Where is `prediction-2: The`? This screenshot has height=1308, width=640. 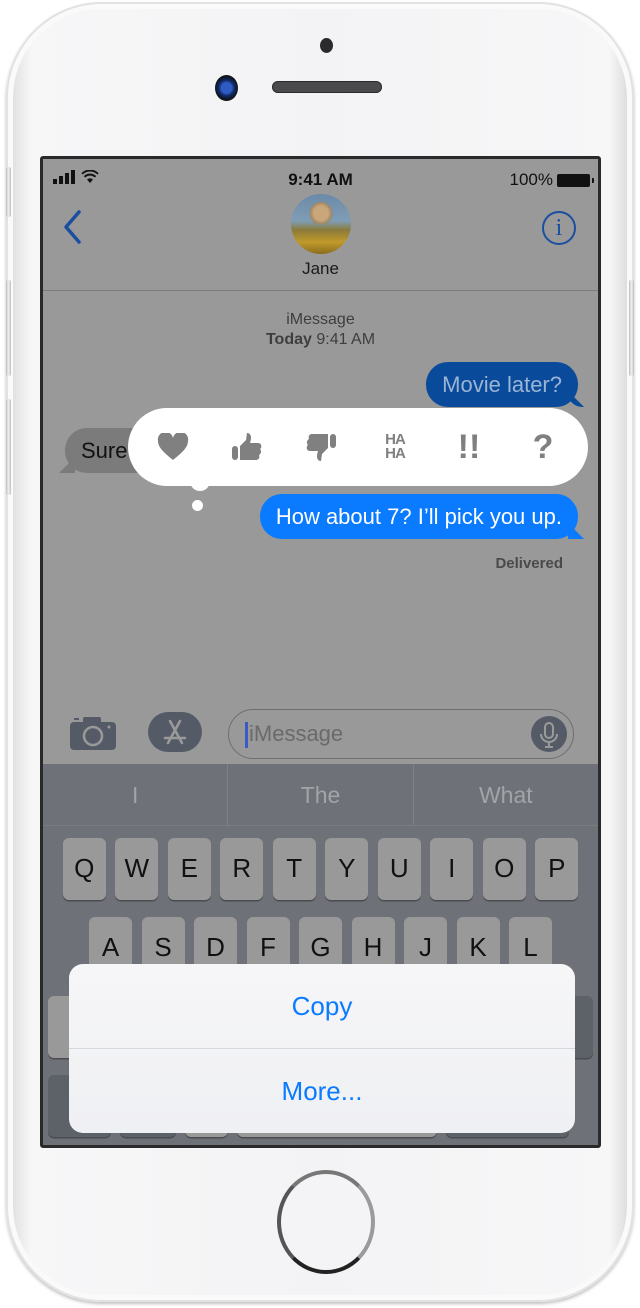
prediction-2: The is located at coordinates (321, 794).